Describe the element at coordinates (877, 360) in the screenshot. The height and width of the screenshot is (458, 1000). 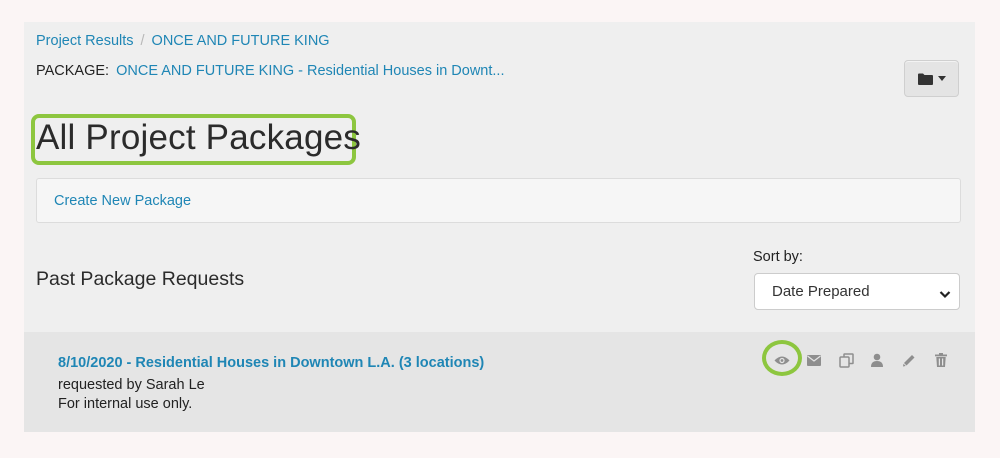
I see `user-icon` at that location.